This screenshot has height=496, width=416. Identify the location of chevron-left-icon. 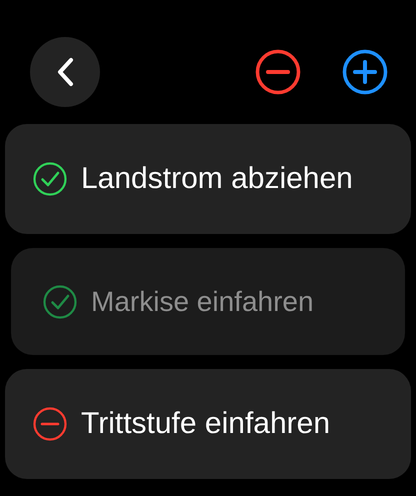
(65, 72).